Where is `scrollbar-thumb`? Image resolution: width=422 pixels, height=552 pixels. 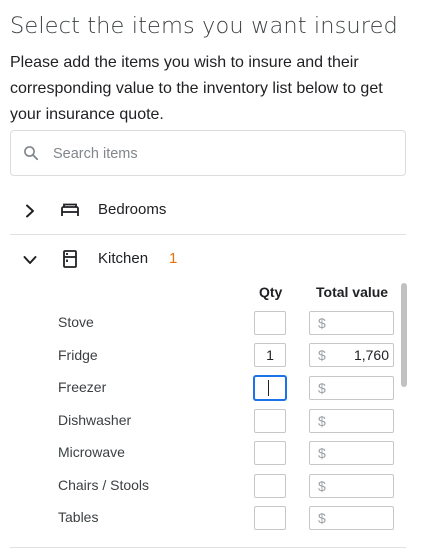 scrollbar-thumb is located at coordinates (404, 335).